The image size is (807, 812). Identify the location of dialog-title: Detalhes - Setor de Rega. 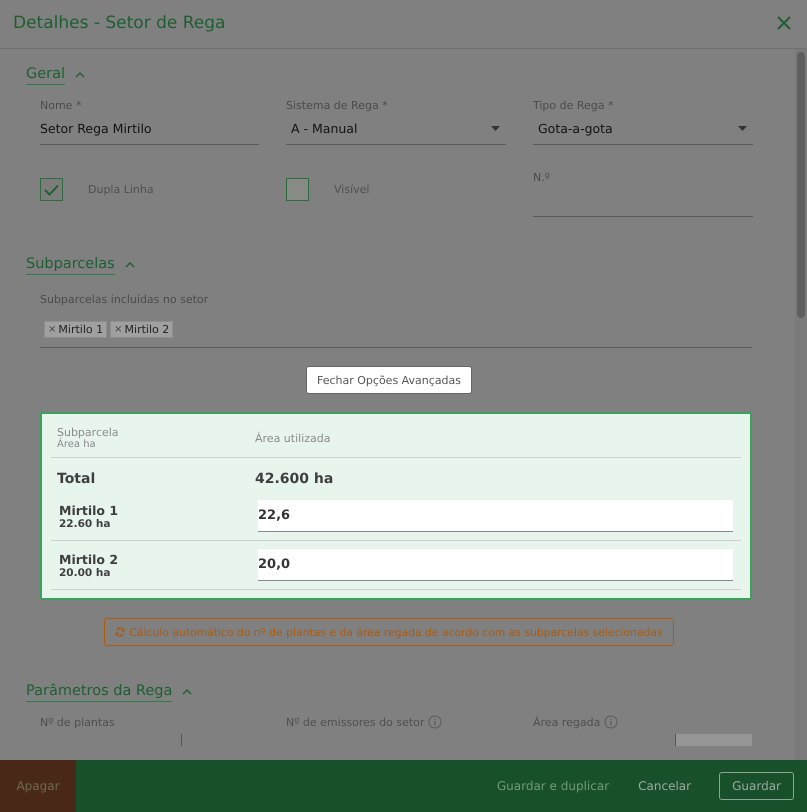
(119, 23).